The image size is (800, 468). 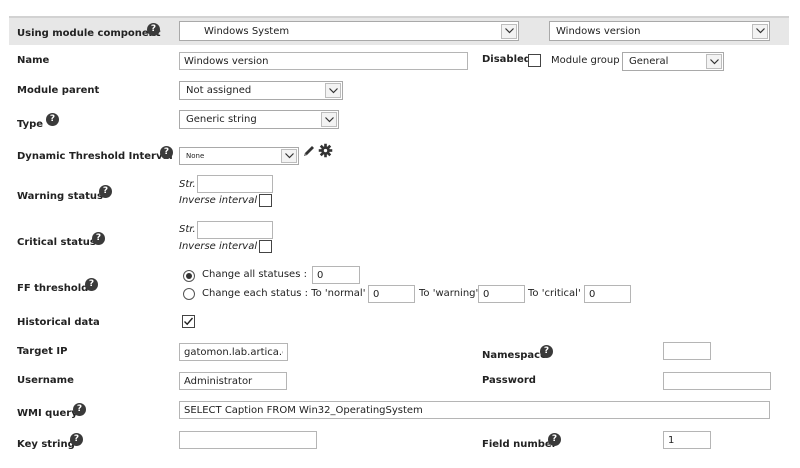 I want to click on type-label: Type, so click(x=30, y=124).